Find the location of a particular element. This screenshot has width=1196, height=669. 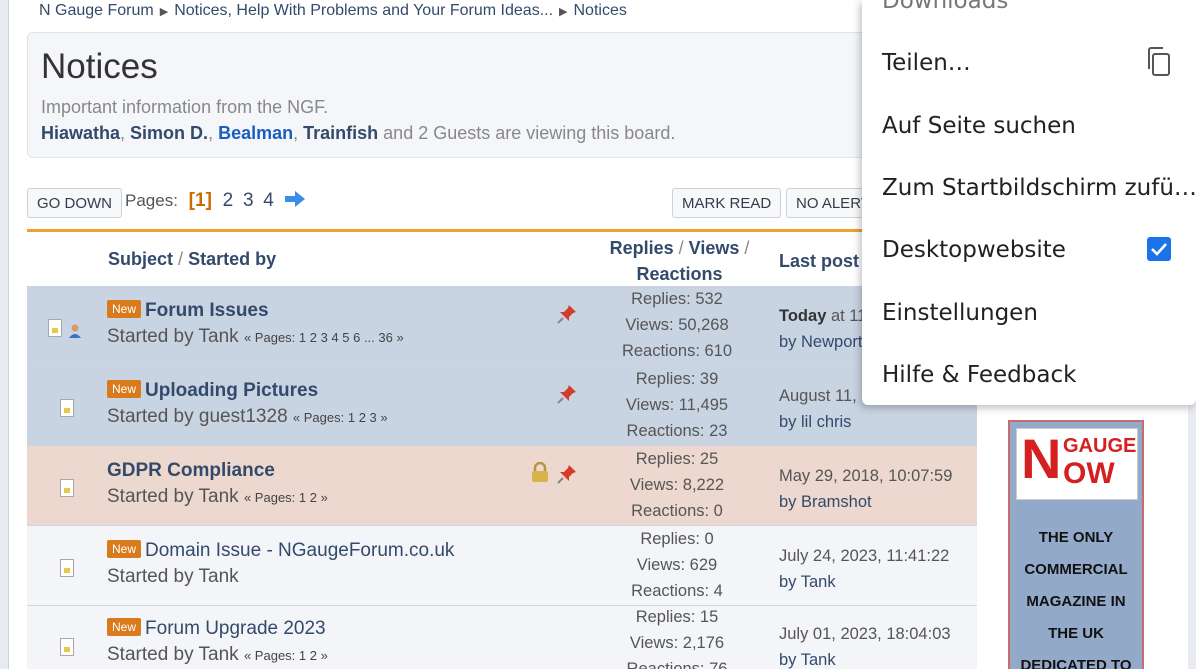

copy-icon is located at coordinates (1158, 62).